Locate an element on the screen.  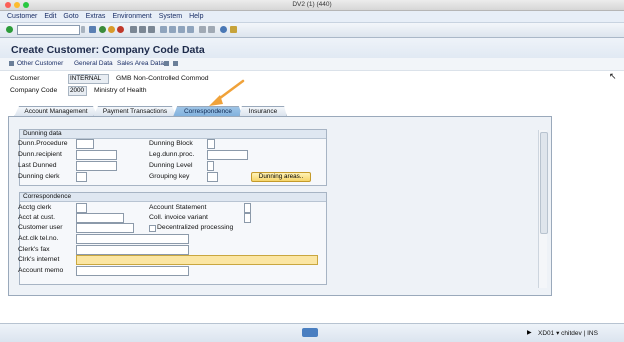
help-icon is located at coordinates (223, 29).